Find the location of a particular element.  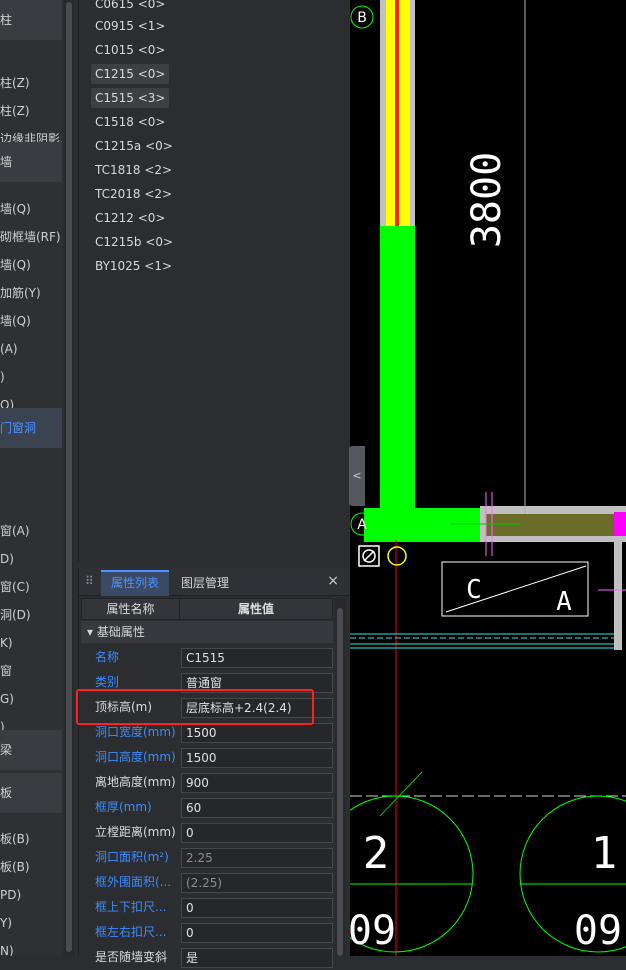

wall-green-horizontal is located at coordinates (422, 525).